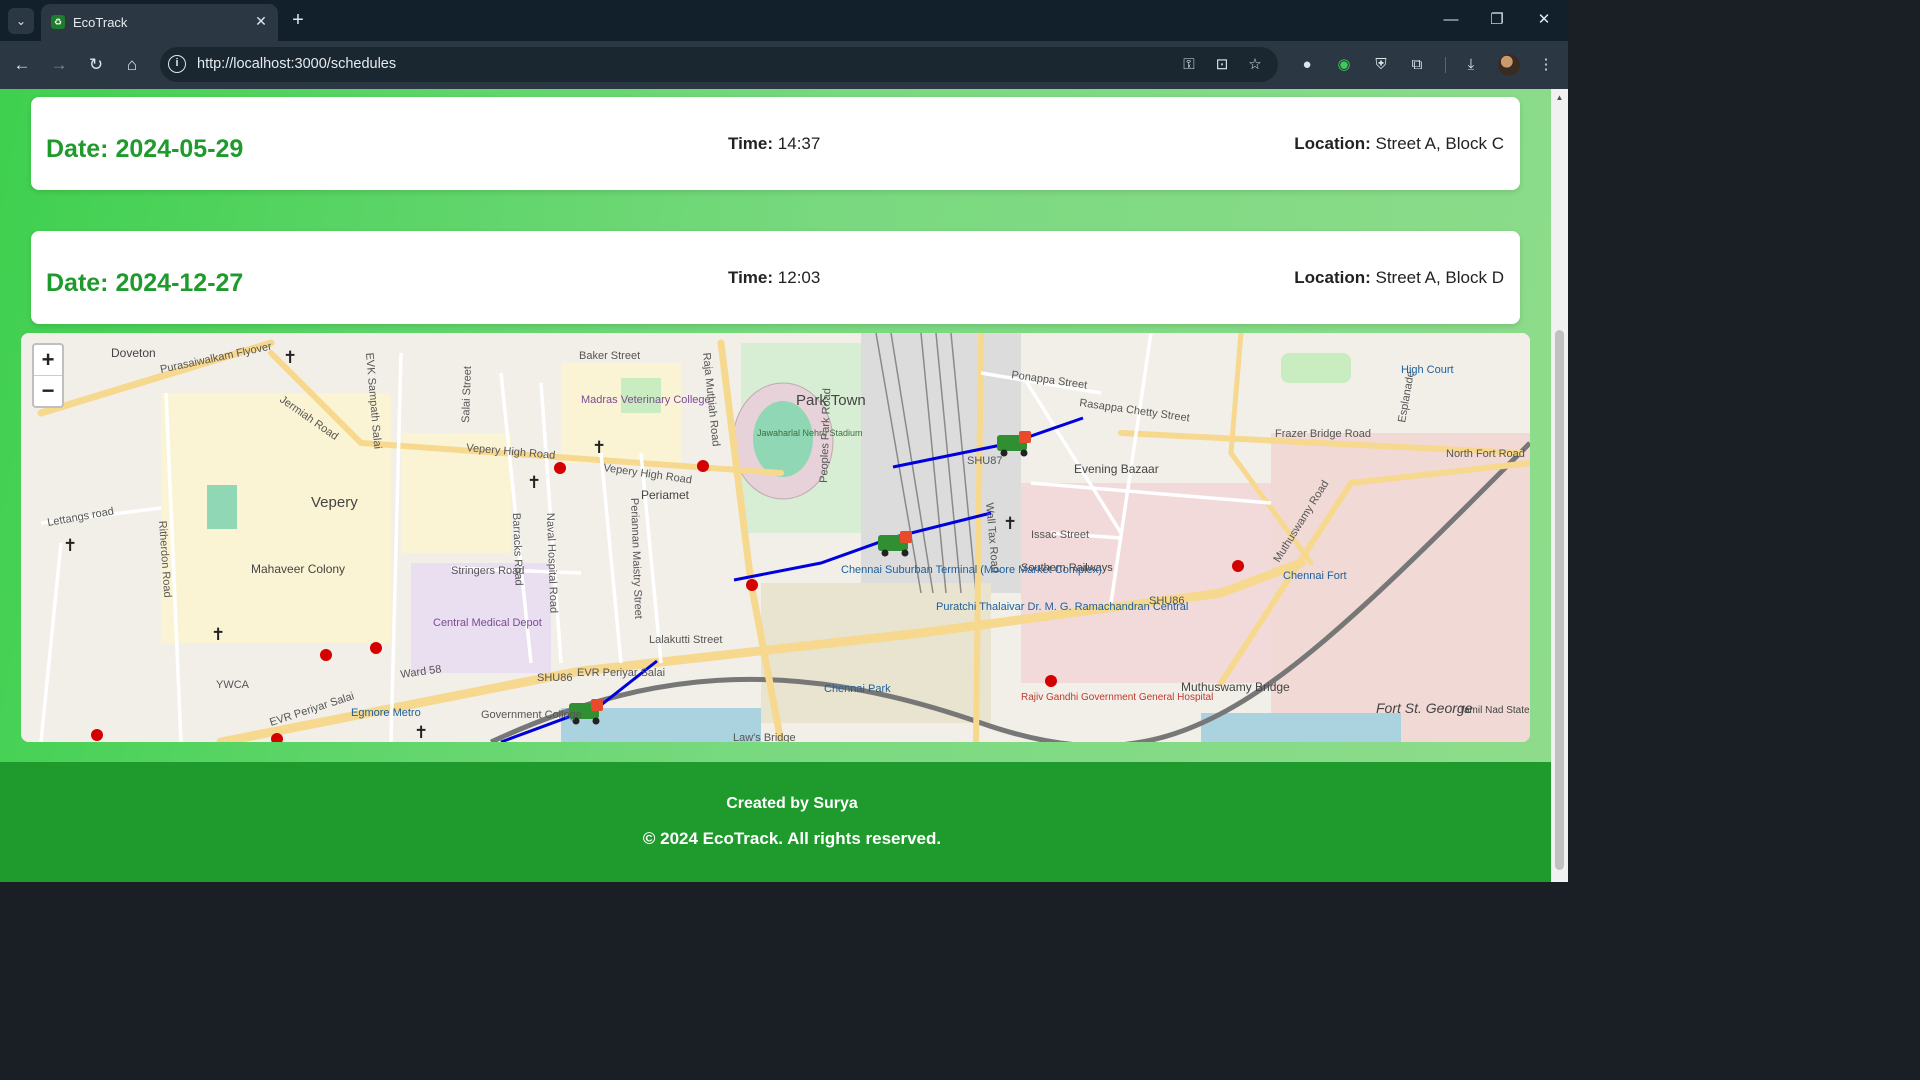  Describe the element at coordinates (132, 65) in the screenshot. I see `home-icon: ⌂` at that location.